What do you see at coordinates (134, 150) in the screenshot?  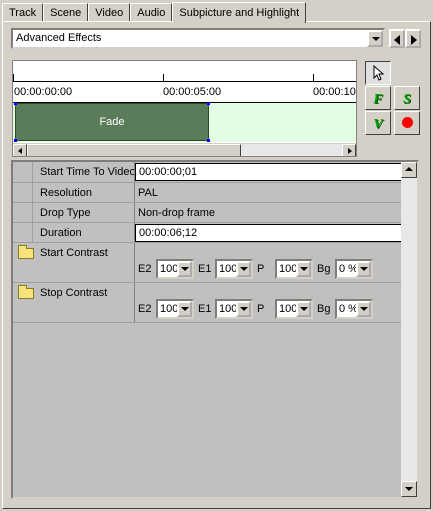 I see `scroll-thumb` at bounding box center [134, 150].